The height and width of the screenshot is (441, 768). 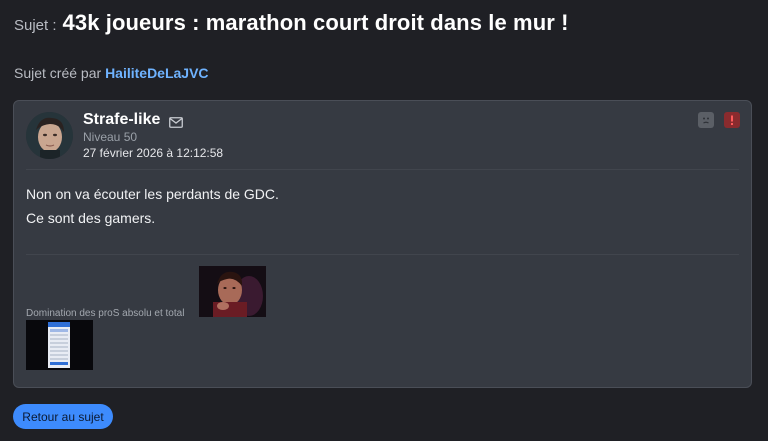 I want to click on back-to-topic-button: Retour au sujet, so click(x=63, y=416).